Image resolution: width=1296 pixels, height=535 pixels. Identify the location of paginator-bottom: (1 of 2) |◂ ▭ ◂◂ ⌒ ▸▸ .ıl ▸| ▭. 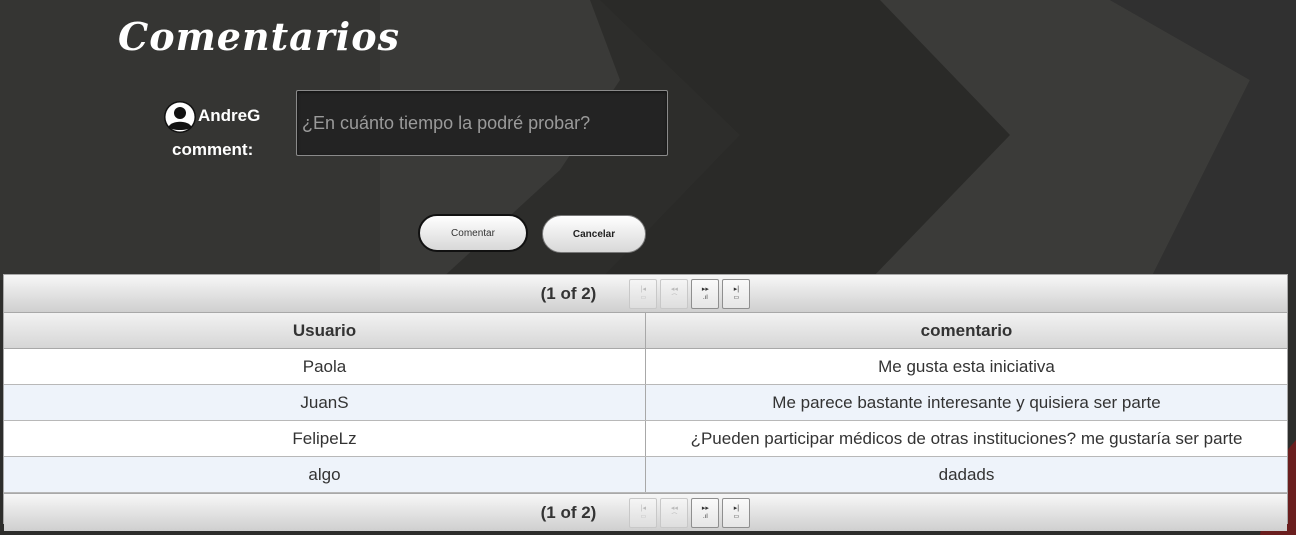
(645, 512).